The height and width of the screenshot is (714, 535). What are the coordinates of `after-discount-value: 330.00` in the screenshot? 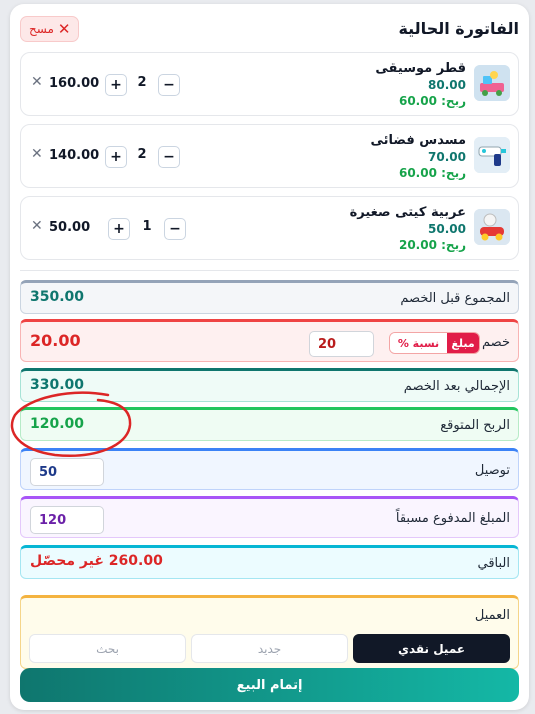 It's located at (57, 385).